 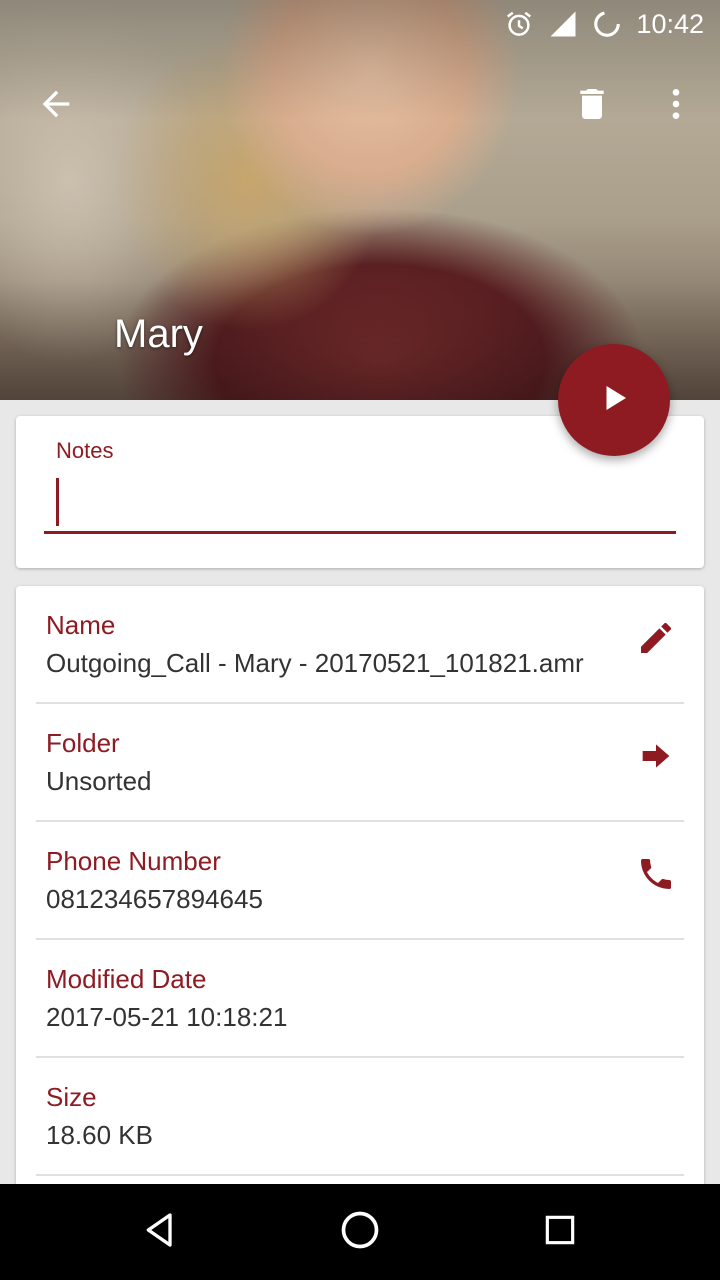 What do you see at coordinates (607, 24) in the screenshot?
I see `sync-icon` at bounding box center [607, 24].